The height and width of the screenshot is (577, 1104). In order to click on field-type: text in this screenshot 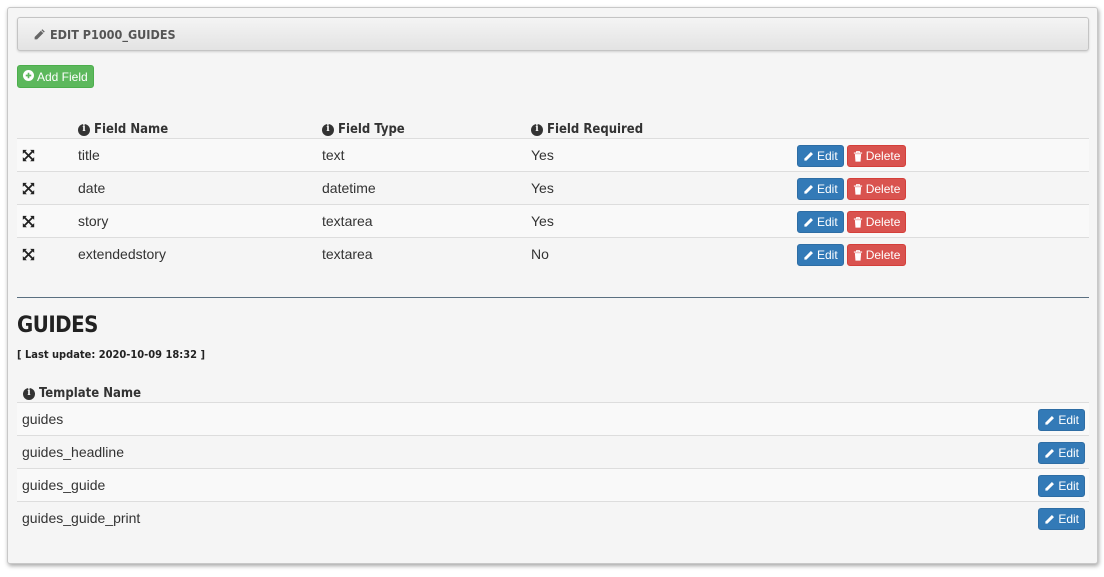, I will do `click(333, 155)`.